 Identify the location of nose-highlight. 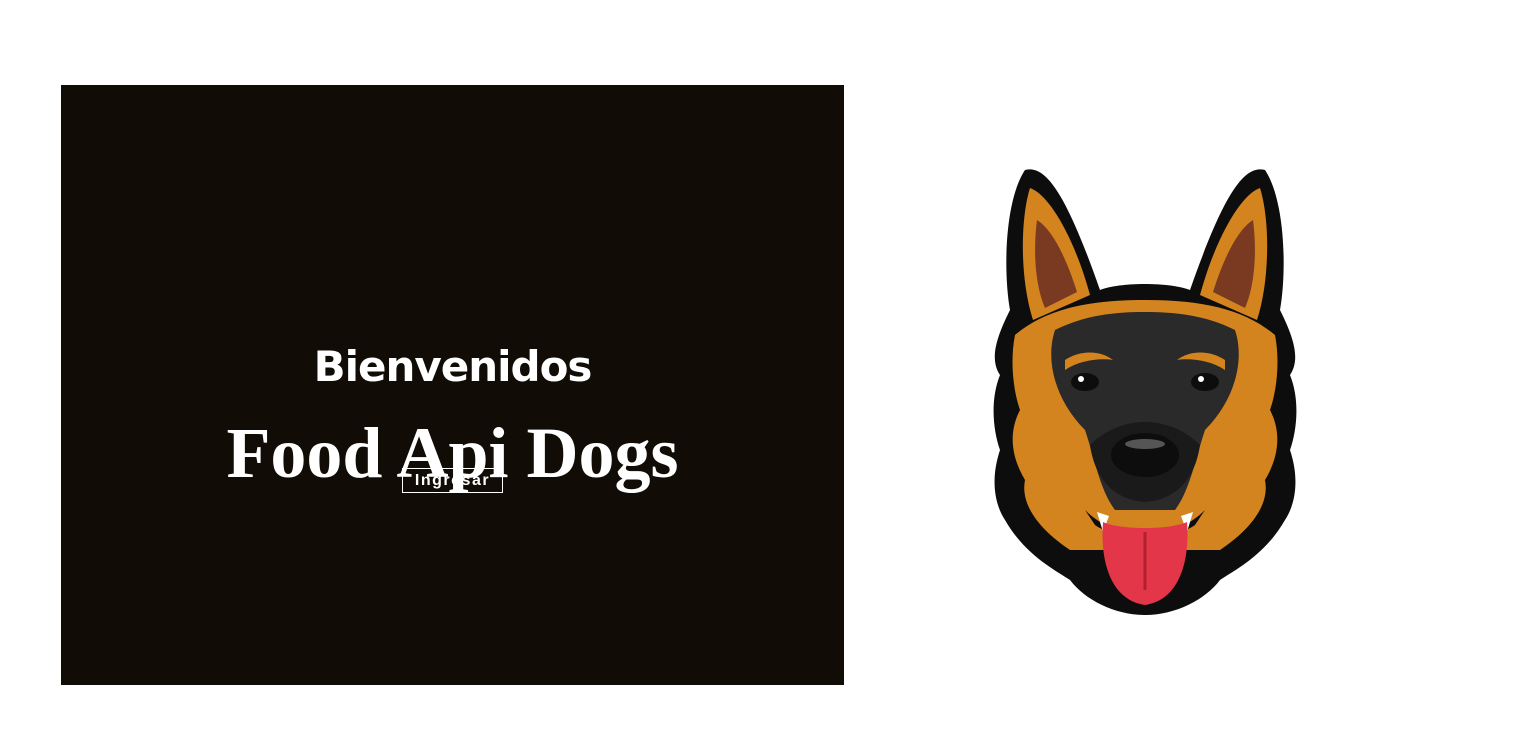
(1145, 444).